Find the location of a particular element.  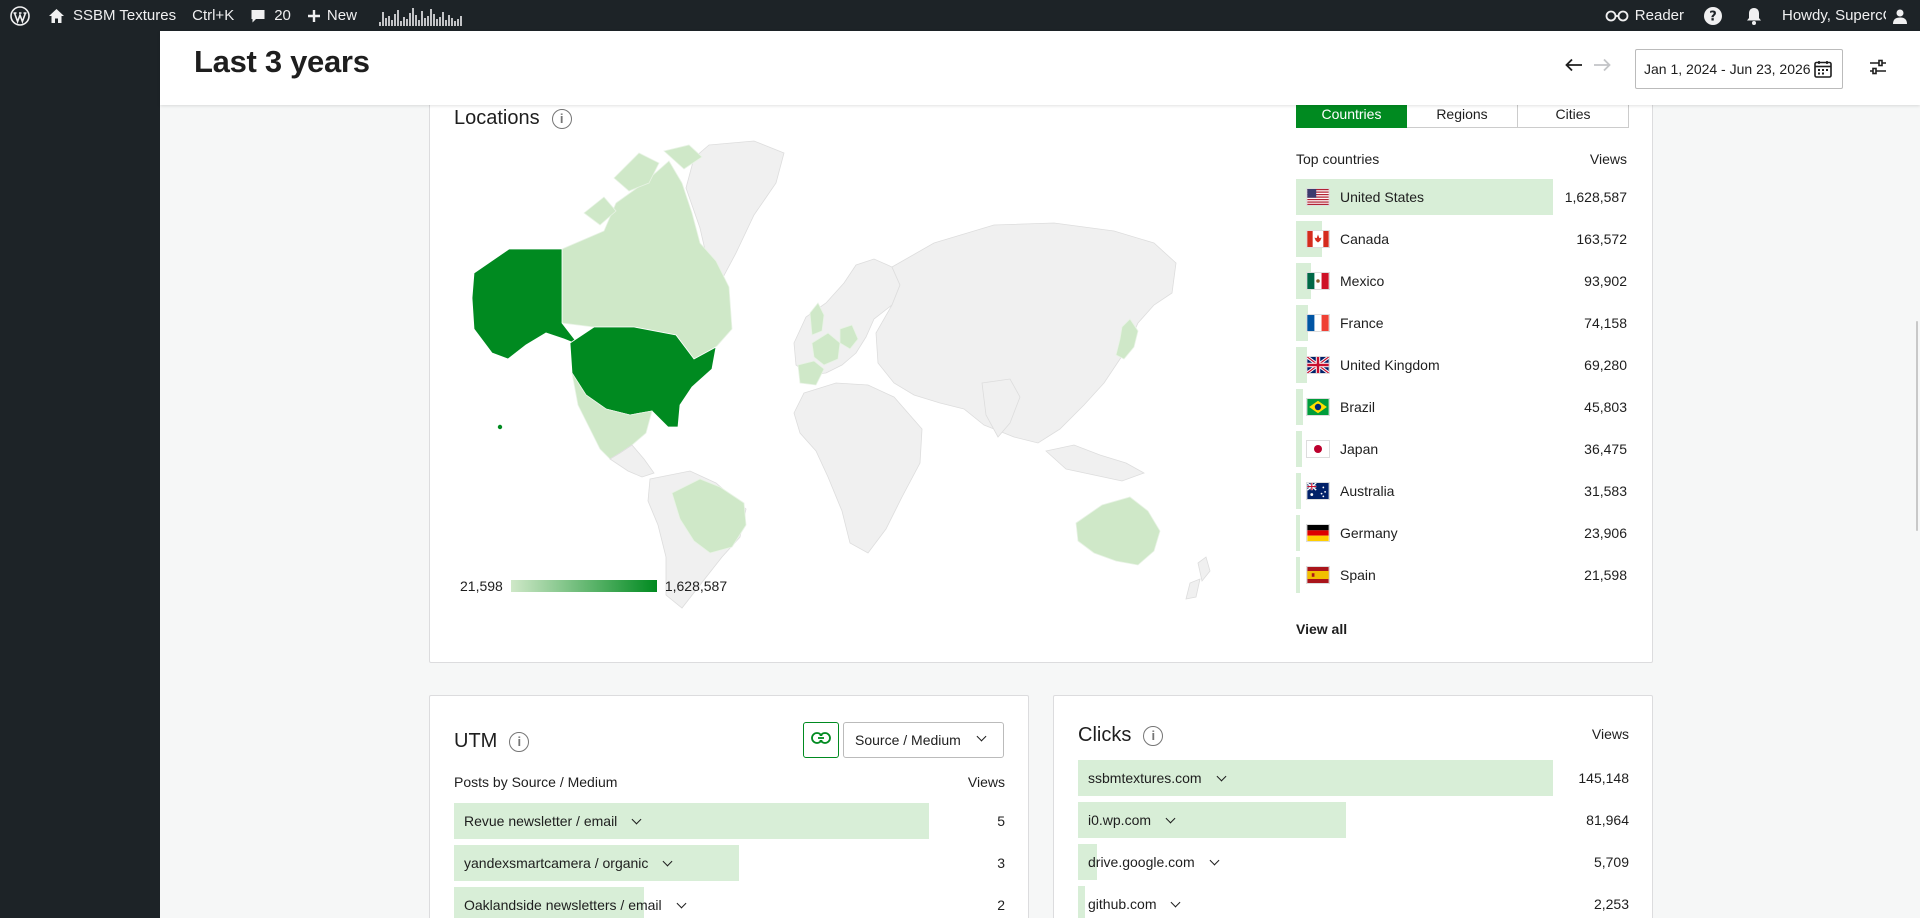

country-row: Japan 36,475 is located at coordinates (1461, 449).